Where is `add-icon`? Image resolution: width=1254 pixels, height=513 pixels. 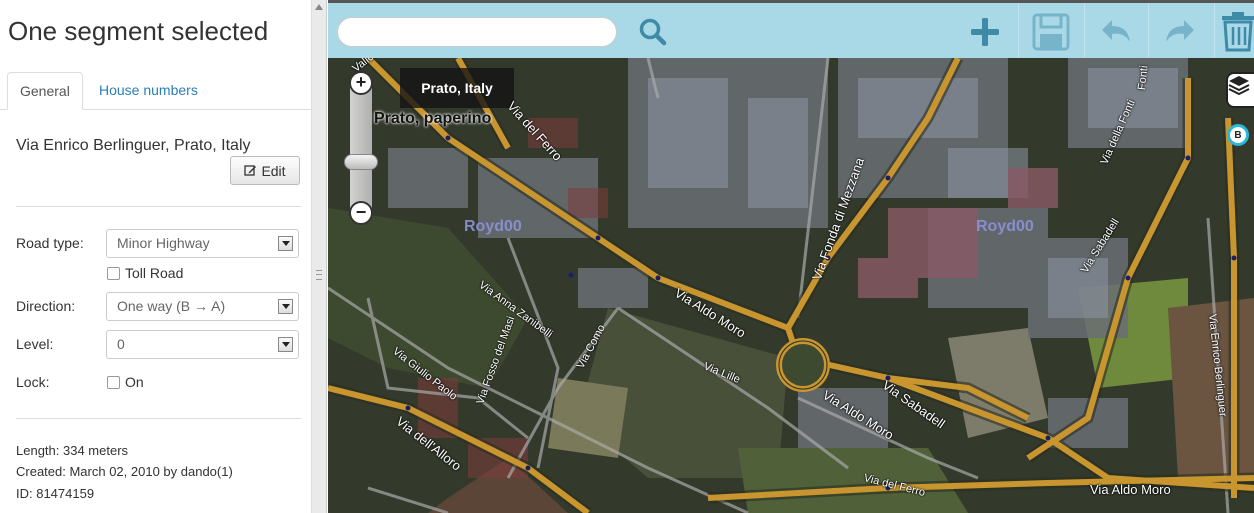
add-icon is located at coordinates (985, 32).